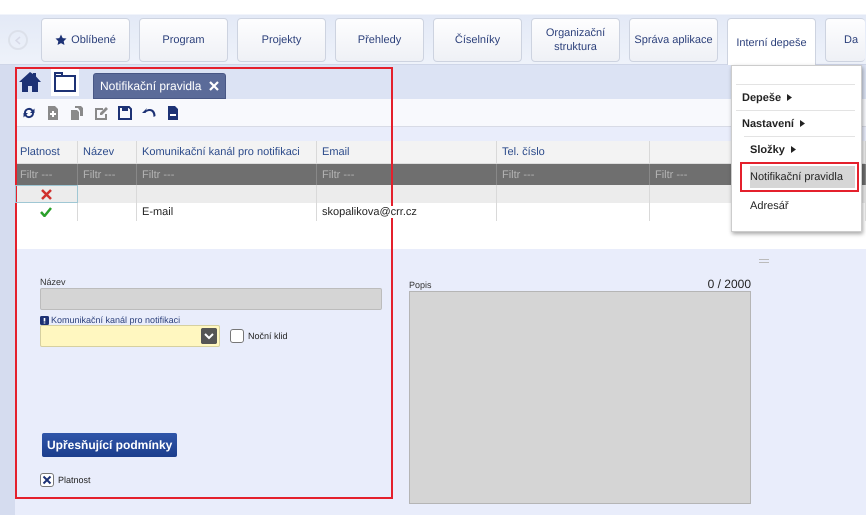 Image resolution: width=866 pixels, height=515 pixels. What do you see at coordinates (125, 112) in the screenshot?
I see `save-icon` at bounding box center [125, 112].